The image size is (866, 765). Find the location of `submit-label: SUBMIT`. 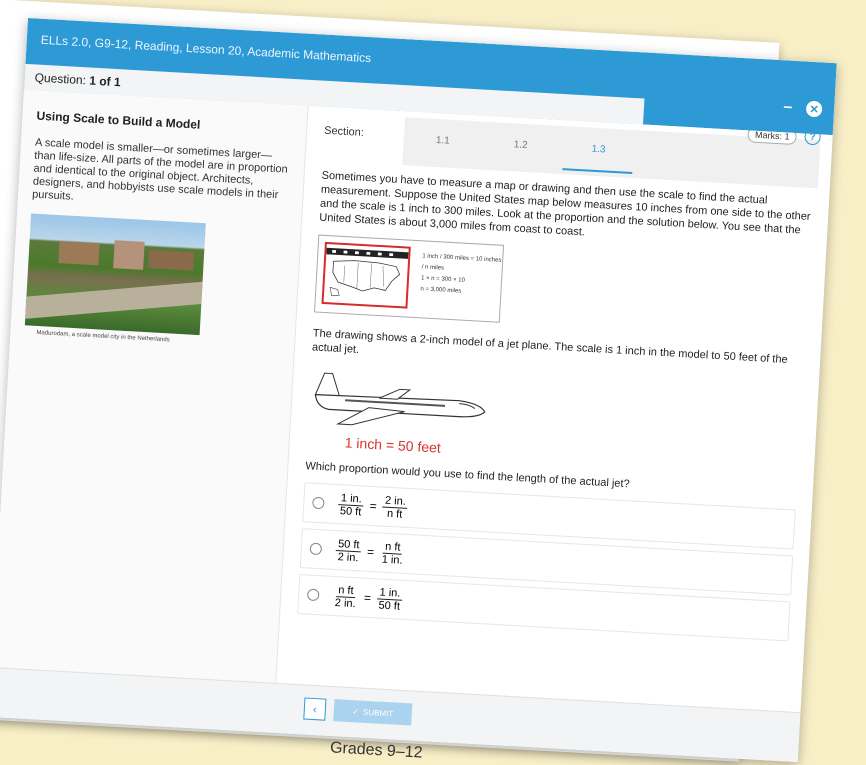

submit-label: SUBMIT is located at coordinates (378, 712).